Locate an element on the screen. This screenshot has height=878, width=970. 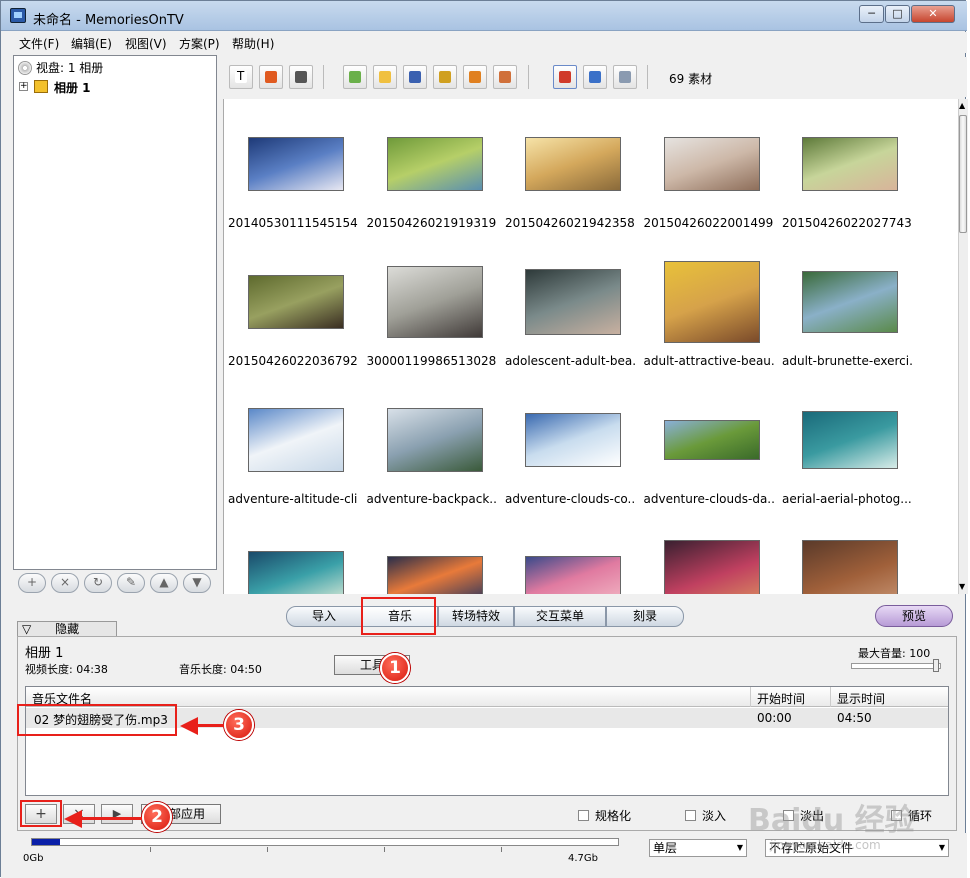
capacity-tick is located at coordinates (501, 849).